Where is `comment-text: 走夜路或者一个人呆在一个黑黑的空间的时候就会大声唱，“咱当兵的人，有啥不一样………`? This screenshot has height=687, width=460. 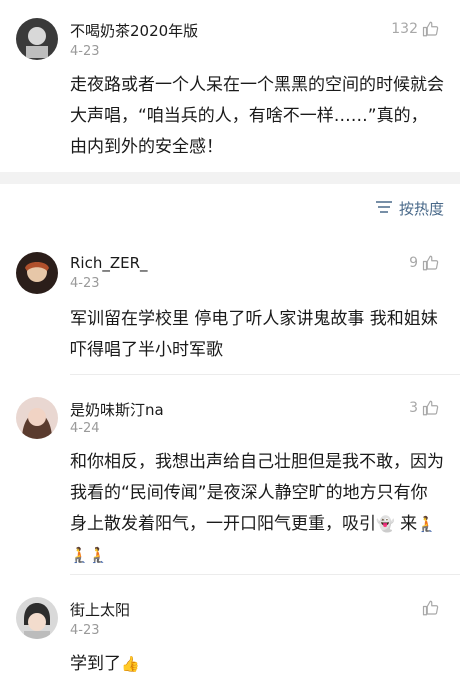
comment-text: 走夜路或者一个人呆在一个黑黑的空间的时候就会大声唱，“咱当兵的人，有啥不一样……… is located at coordinates (257, 116).